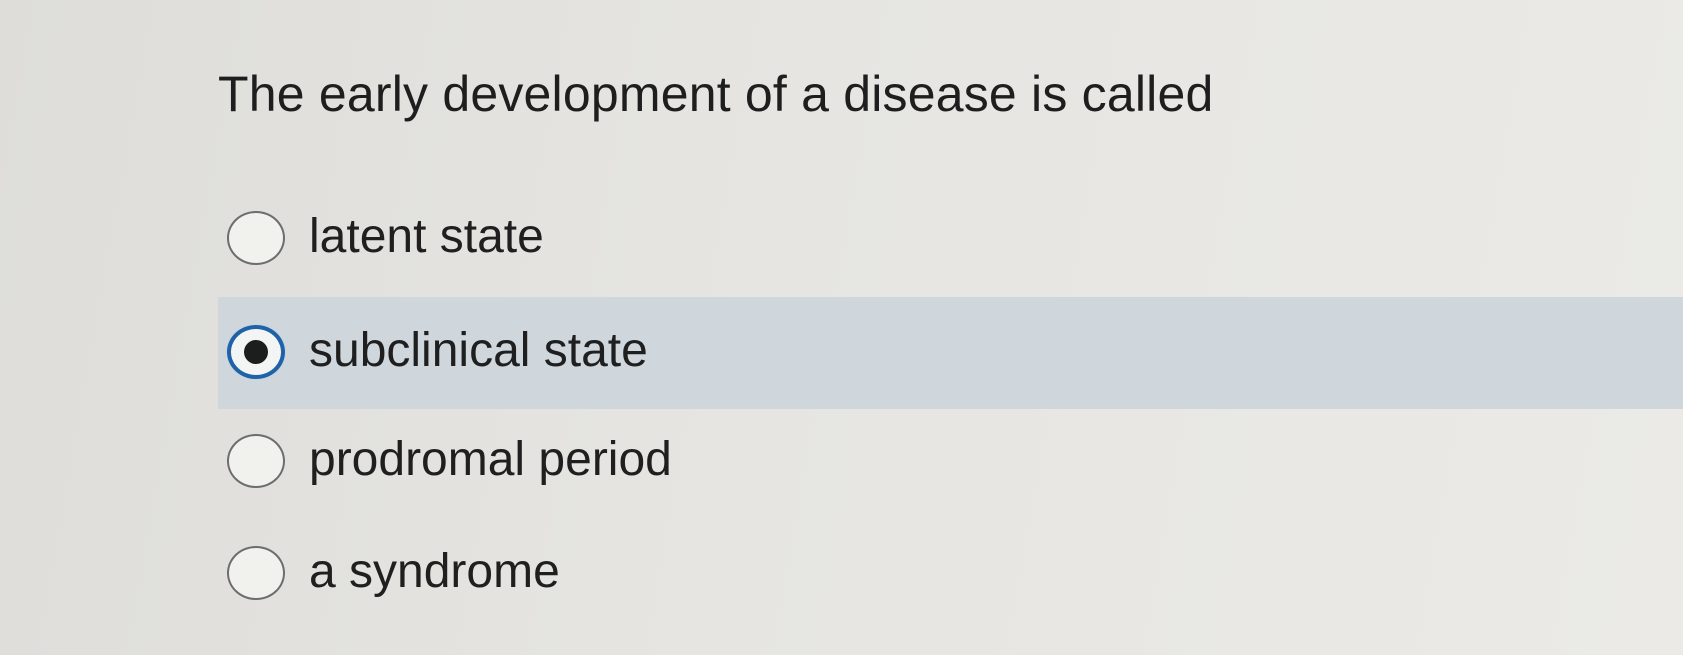  Describe the element at coordinates (256, 461) in the screenshot. I see `radio-button-prodromal-period` at that location.